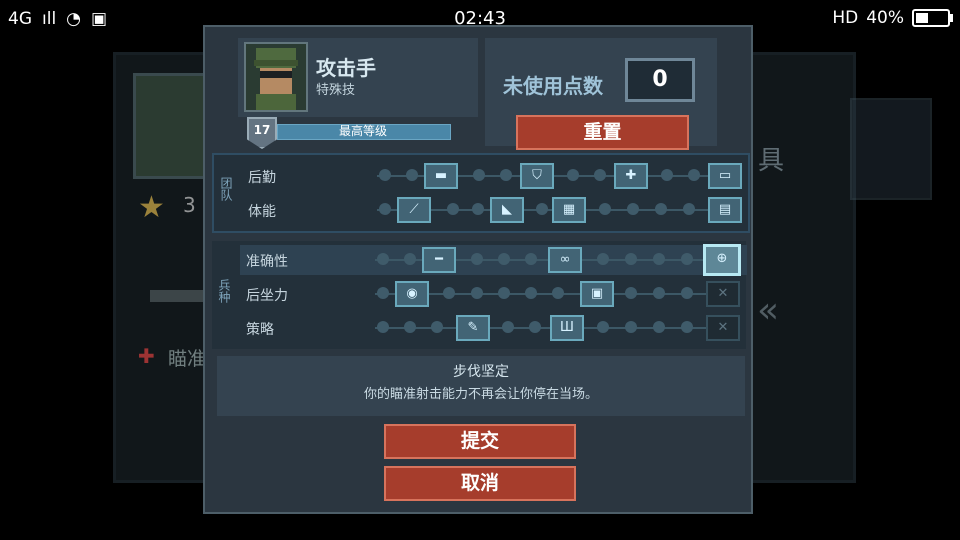 This screenshot has height=540, width=960. I want to click on arms-section-label: 兵种, so click(224, 291).